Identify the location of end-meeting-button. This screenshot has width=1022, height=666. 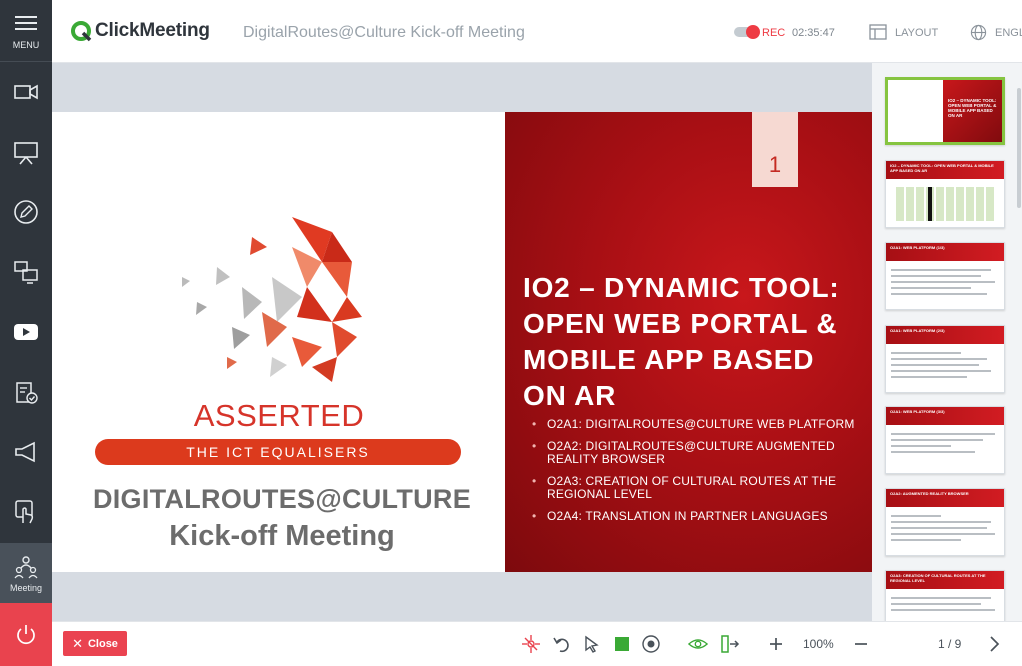
(26, 634).